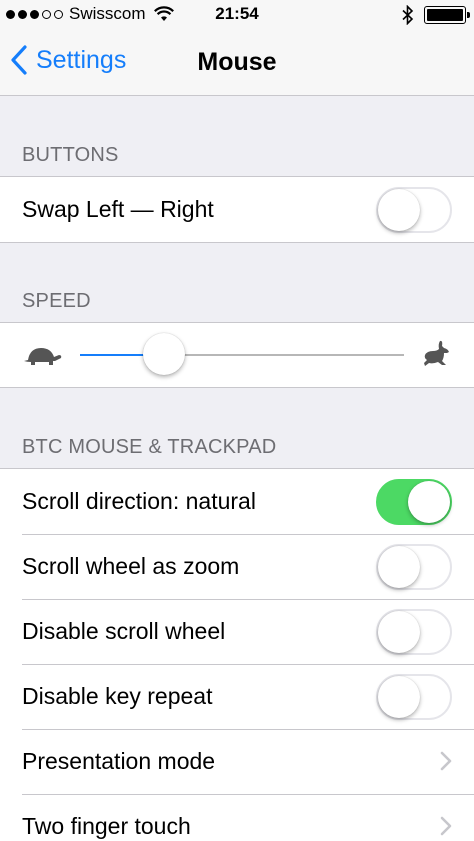  What do you see at coordinates (408, 15) in the screenshot?
I see `bluetooth-icon` at bounding box center [408, 15].